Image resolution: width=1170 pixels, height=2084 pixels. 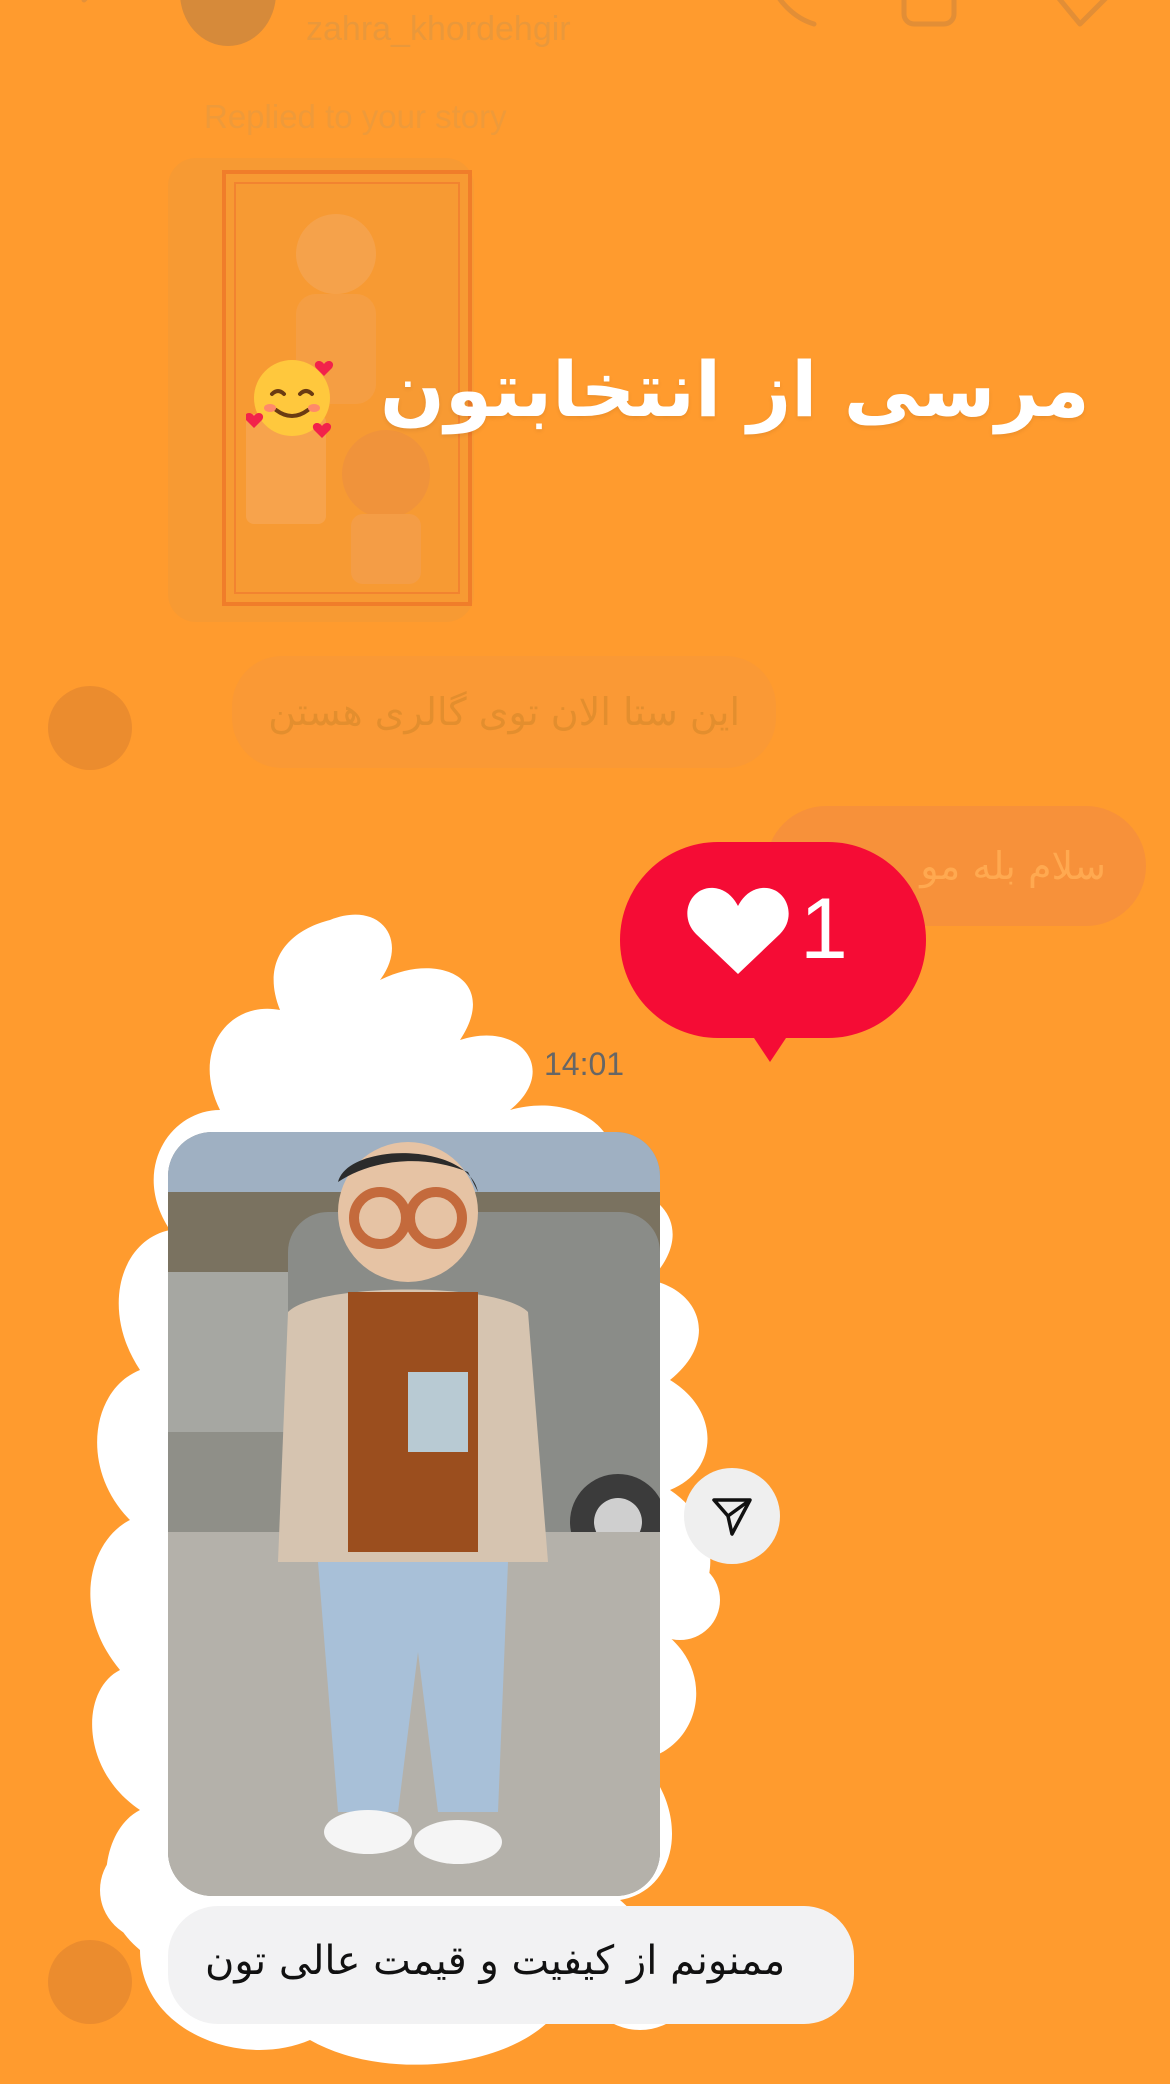 I want to click on message-bubble-incoming: این ستا الان توی گالری هستن, so click(x=504, y=712).